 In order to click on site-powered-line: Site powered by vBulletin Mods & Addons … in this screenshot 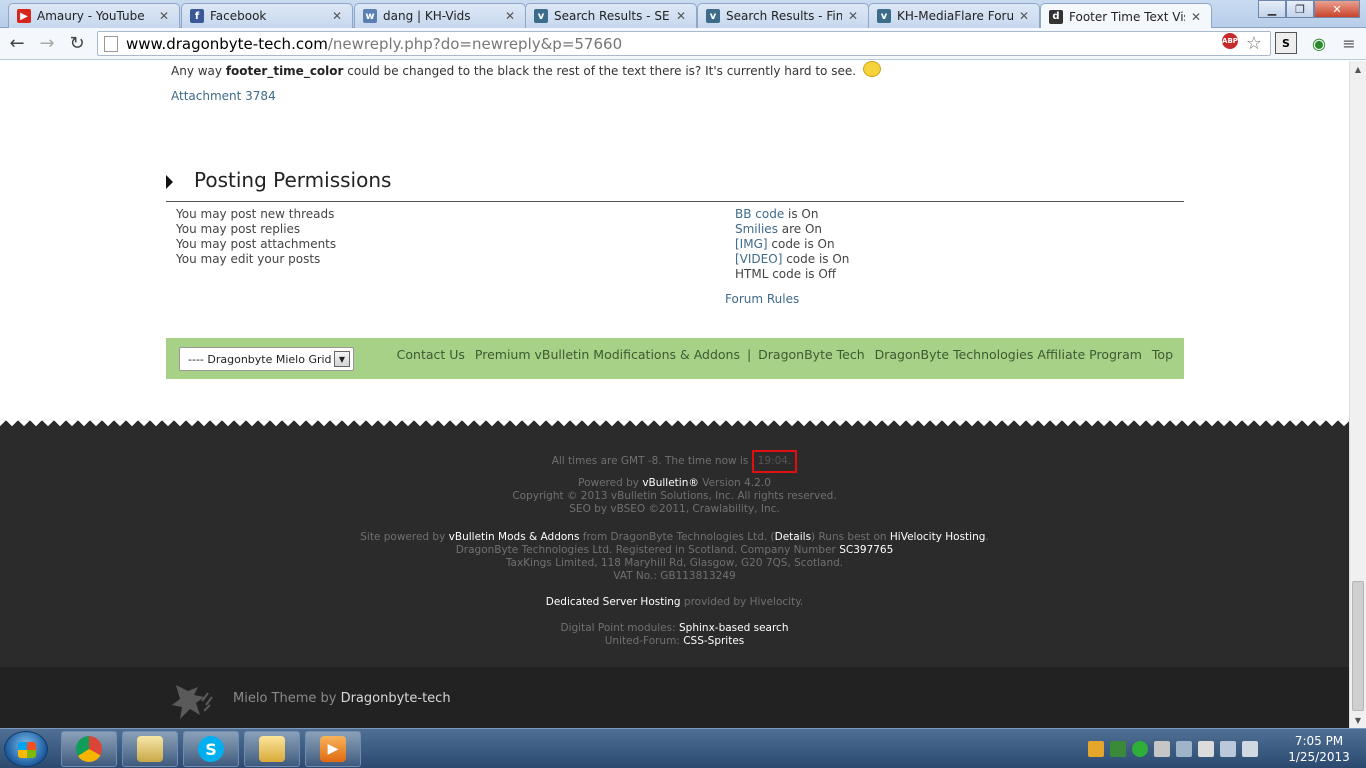, I will do `click(674, 537)`.